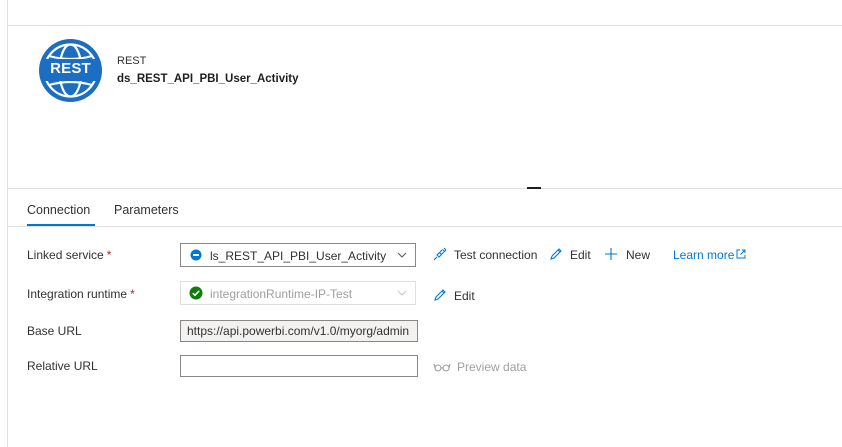 The height and width of the screenshot is (447, 842). What do you see at coordinates (146, 210) in the screenshot?
I see `tab-parameters: Parameters` at bounding box center [146, 210].